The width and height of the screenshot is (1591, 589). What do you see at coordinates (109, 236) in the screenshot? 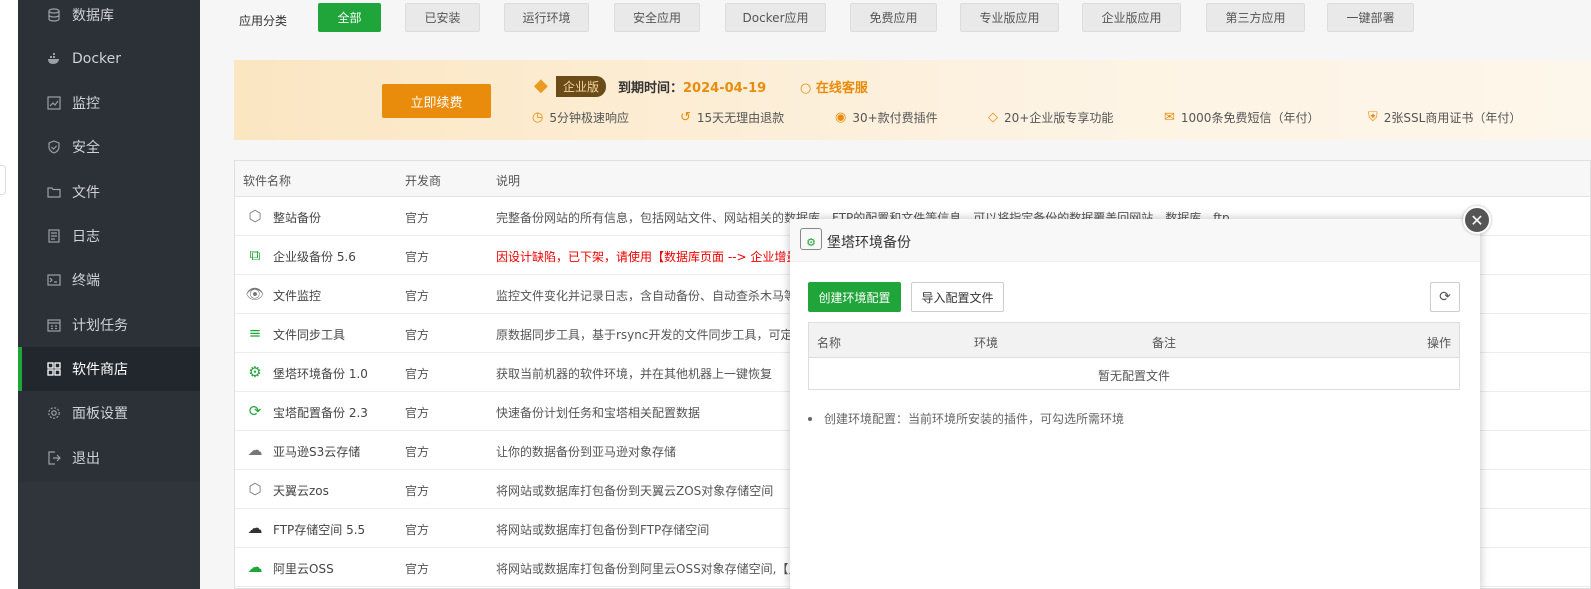
I see `sidebar-item-logs: 日志` at bounding box center [109, 236].